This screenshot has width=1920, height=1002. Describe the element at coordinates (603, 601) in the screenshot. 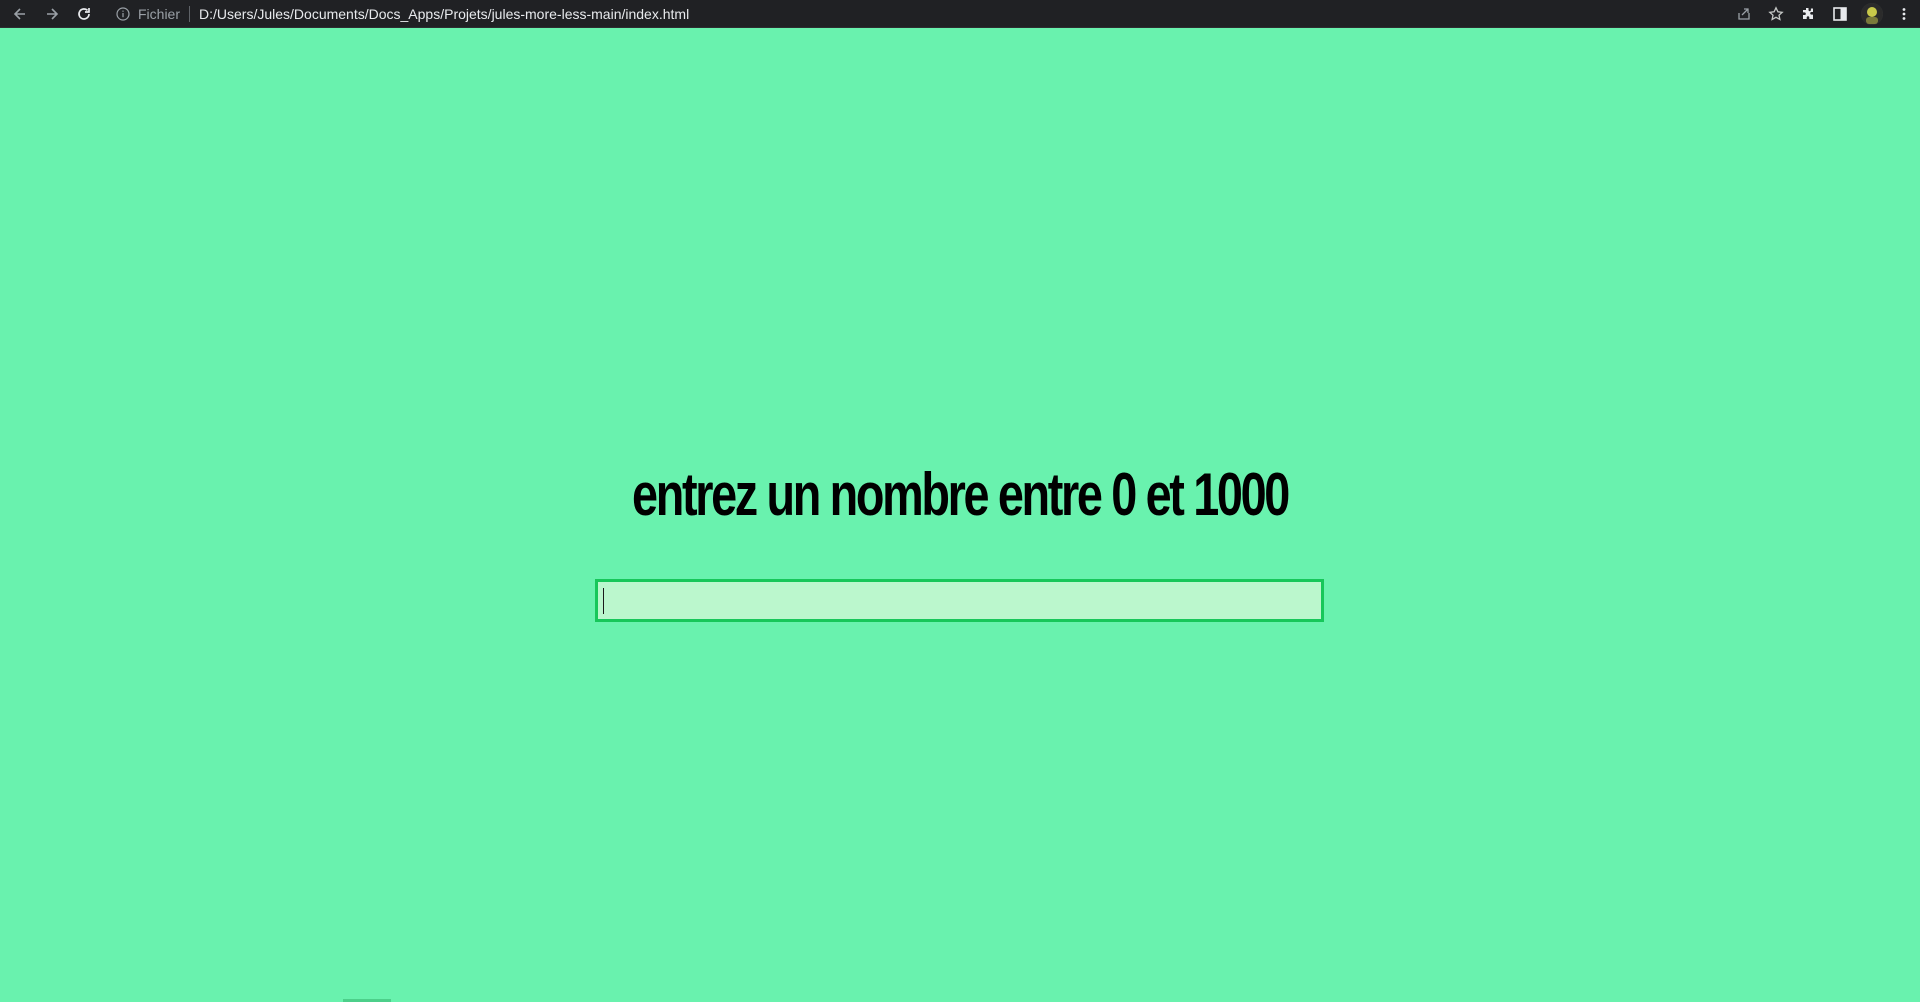

I see `text-caret` at that location.